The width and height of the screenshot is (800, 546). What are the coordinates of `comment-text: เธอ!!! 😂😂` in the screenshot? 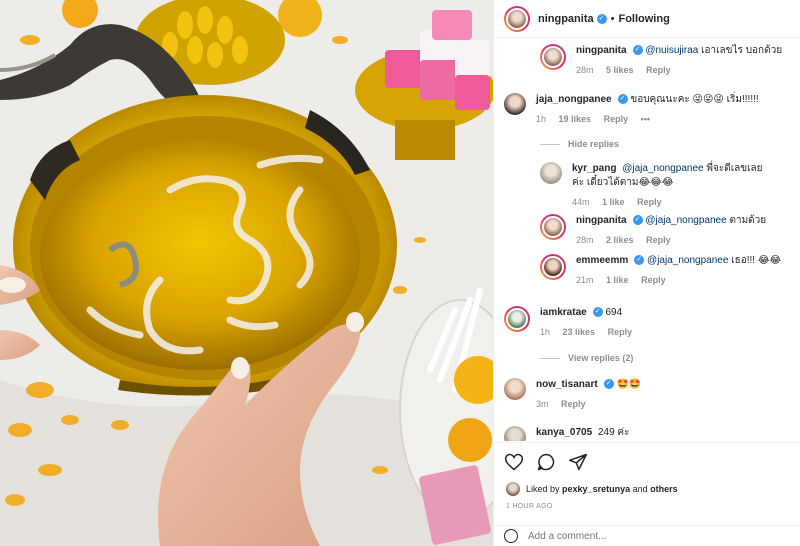 It's located at (756, 260).